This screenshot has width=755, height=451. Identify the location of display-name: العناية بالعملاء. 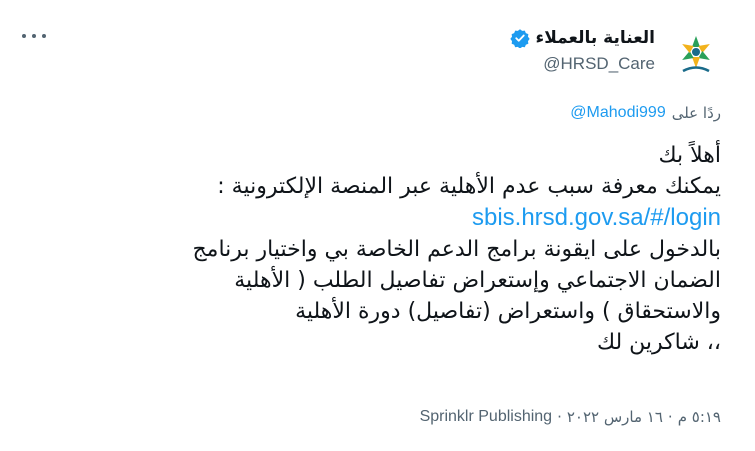
(595, 38).